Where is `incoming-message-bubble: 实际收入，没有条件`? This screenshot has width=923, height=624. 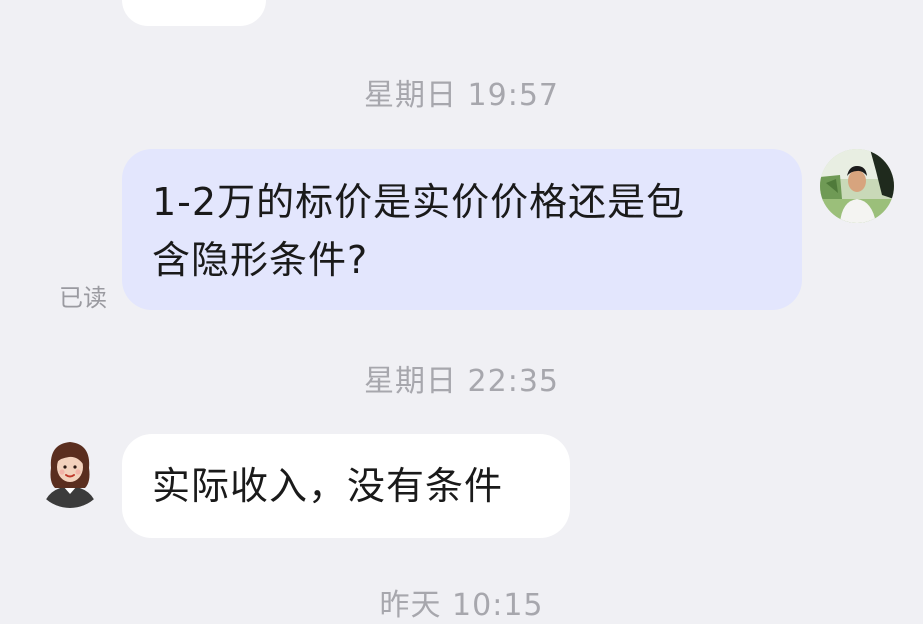 incoming-message-bubble: 实际收入，没有条件 is located at coordinates (346, 486).